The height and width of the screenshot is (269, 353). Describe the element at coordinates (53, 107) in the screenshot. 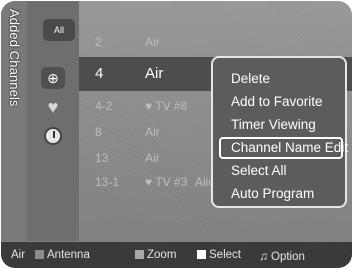

I see `favorite-heart-icon: ♥` at that location.